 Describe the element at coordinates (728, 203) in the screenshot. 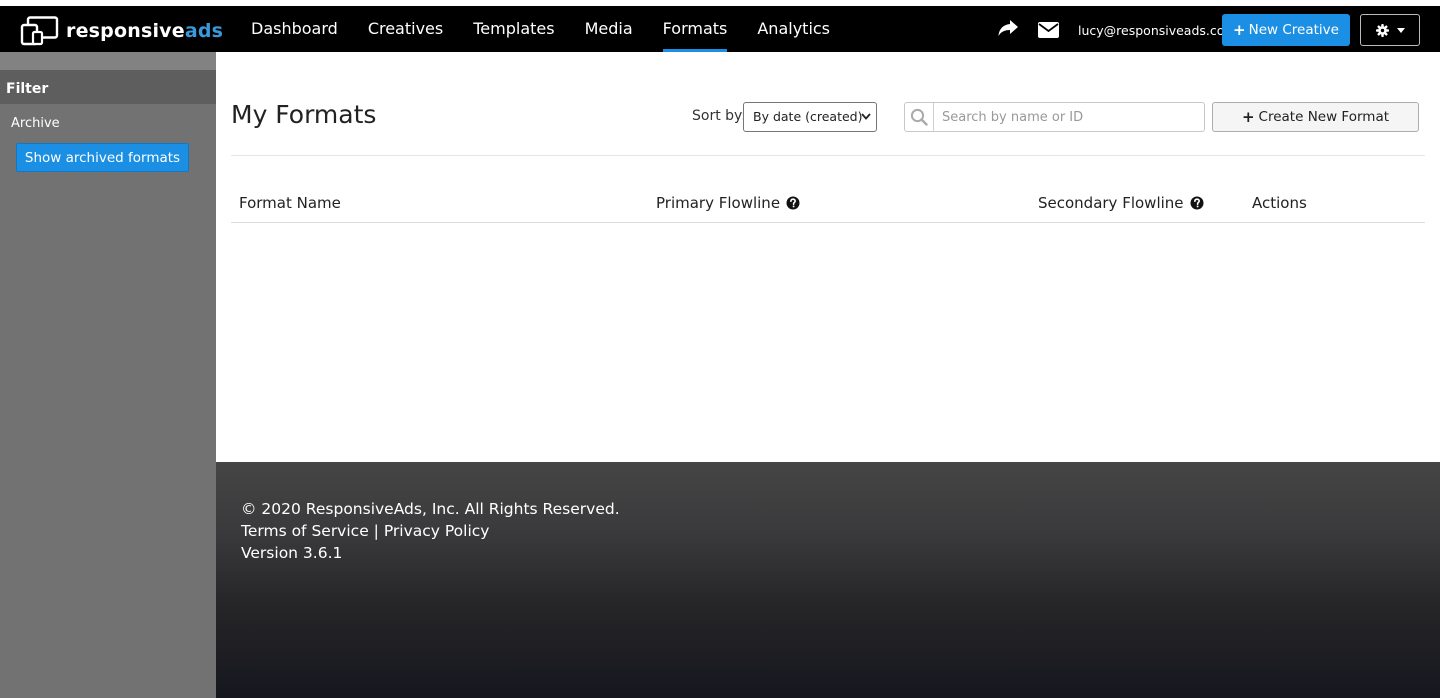

I see `column-primary-flowline: Primary Flowline` at that location.